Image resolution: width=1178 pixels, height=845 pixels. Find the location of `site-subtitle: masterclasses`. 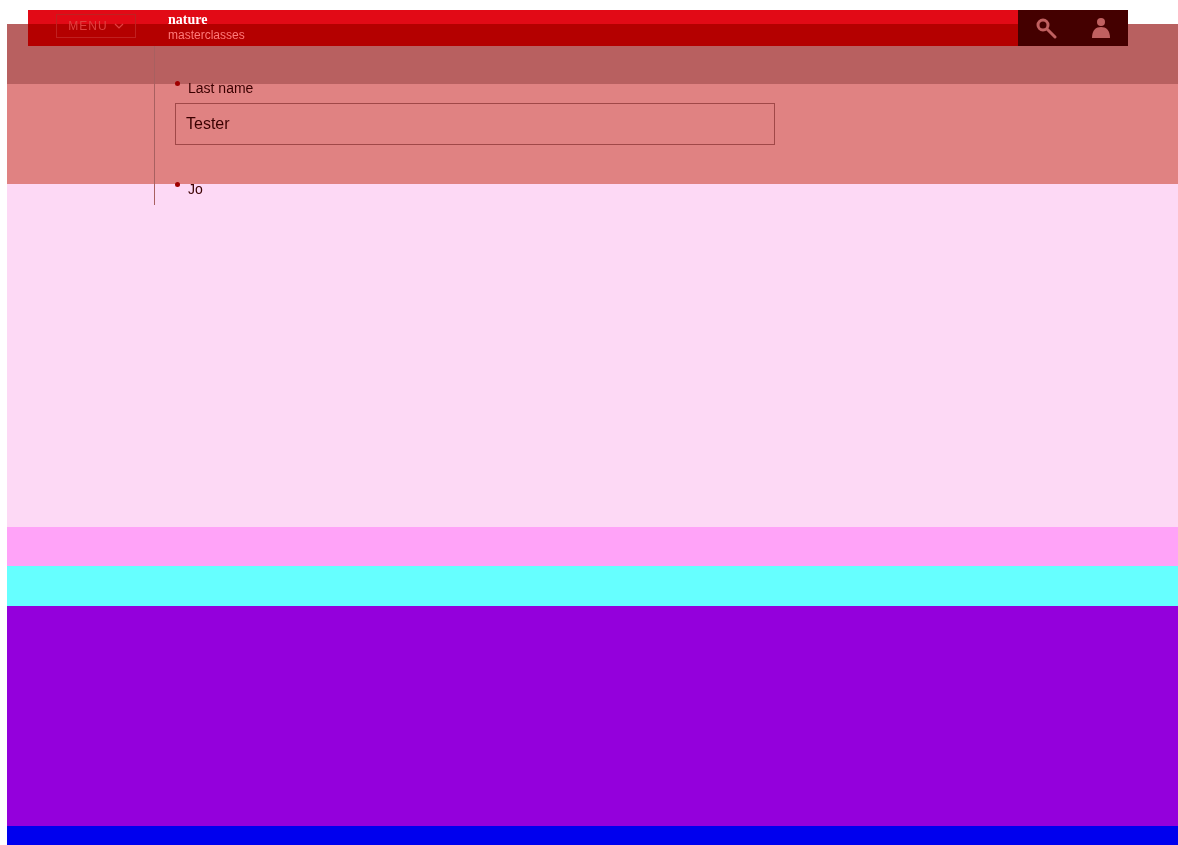

site-subtitle: masterclasses is located at coordinates (206, 35).